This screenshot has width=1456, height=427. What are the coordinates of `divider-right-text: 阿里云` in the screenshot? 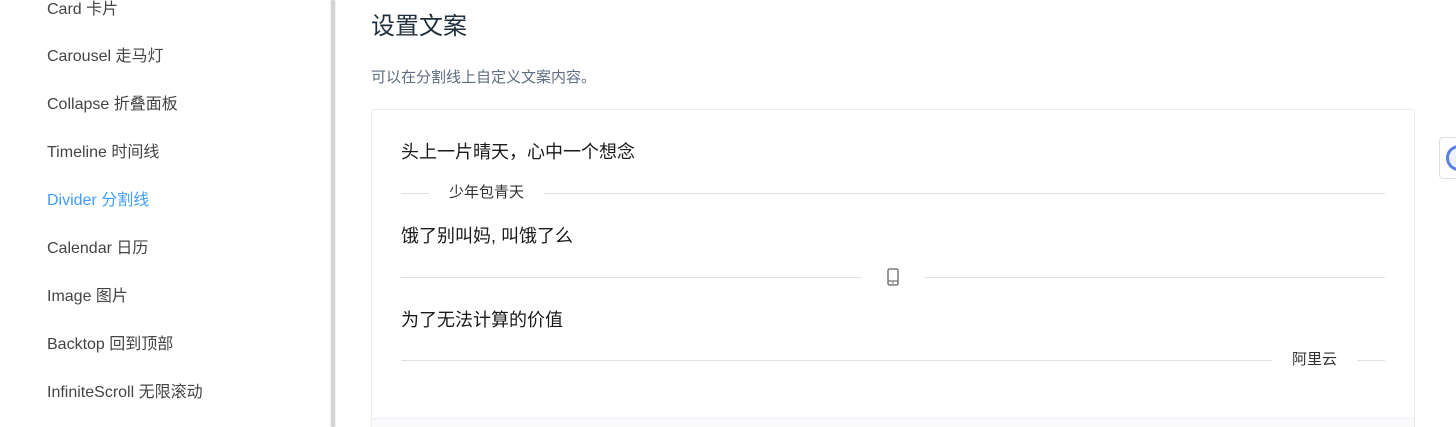 It's located at (893, 360).